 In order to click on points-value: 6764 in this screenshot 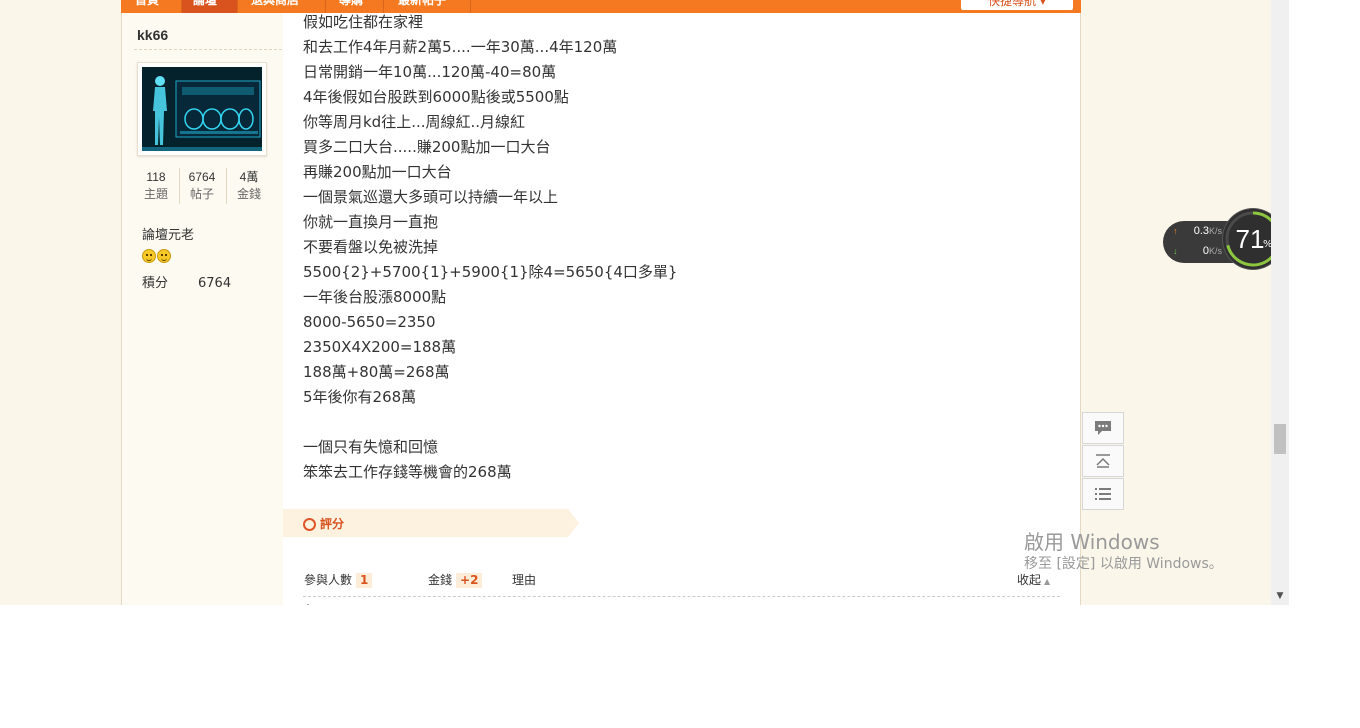, I will do `click(215, 283)`.